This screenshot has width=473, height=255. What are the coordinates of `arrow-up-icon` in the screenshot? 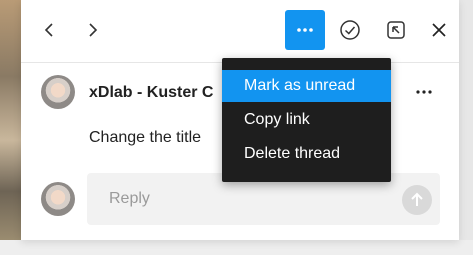 It's located at (417, 199).